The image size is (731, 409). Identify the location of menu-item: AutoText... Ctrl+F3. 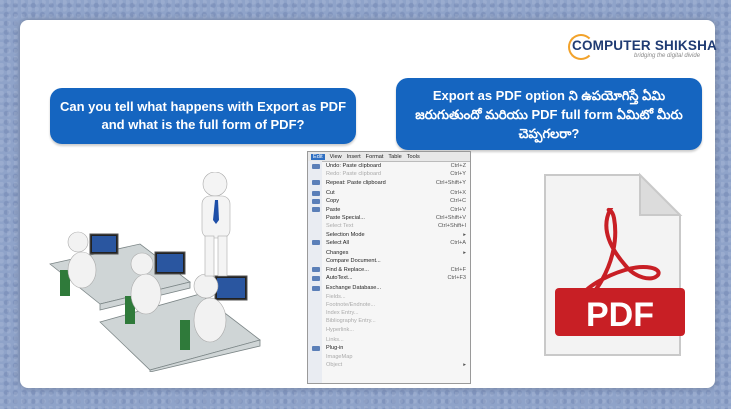
(389, 278).